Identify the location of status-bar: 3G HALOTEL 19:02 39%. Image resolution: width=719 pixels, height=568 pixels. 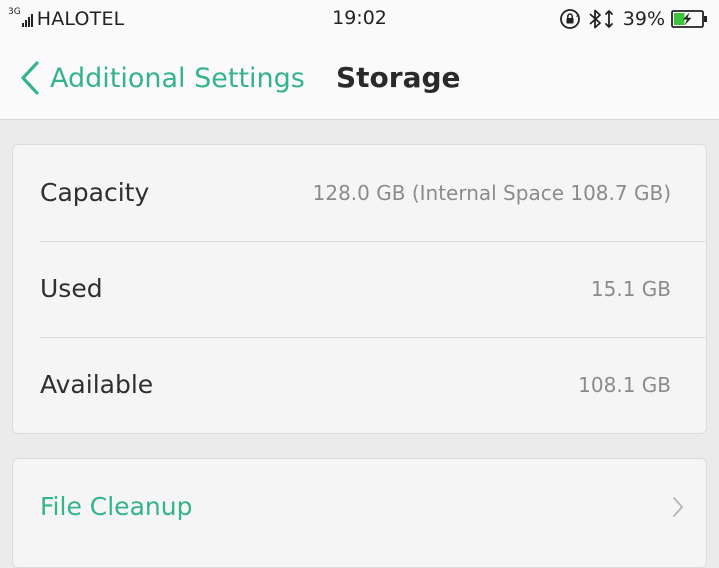
(359, 19).